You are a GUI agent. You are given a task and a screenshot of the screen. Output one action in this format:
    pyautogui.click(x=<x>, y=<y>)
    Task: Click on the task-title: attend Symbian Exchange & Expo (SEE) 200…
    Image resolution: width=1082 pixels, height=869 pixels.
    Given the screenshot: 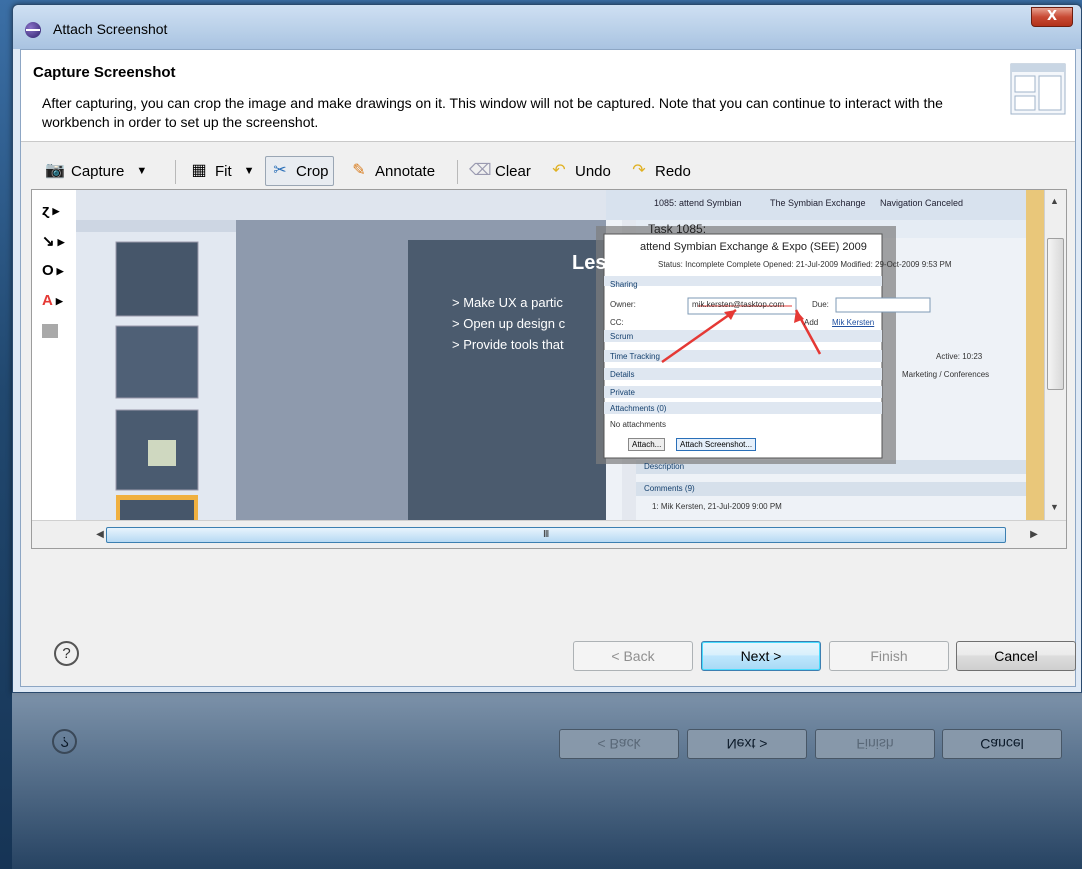 What is the action you would take?
    pyautogui.click(x=753, y=247)
    